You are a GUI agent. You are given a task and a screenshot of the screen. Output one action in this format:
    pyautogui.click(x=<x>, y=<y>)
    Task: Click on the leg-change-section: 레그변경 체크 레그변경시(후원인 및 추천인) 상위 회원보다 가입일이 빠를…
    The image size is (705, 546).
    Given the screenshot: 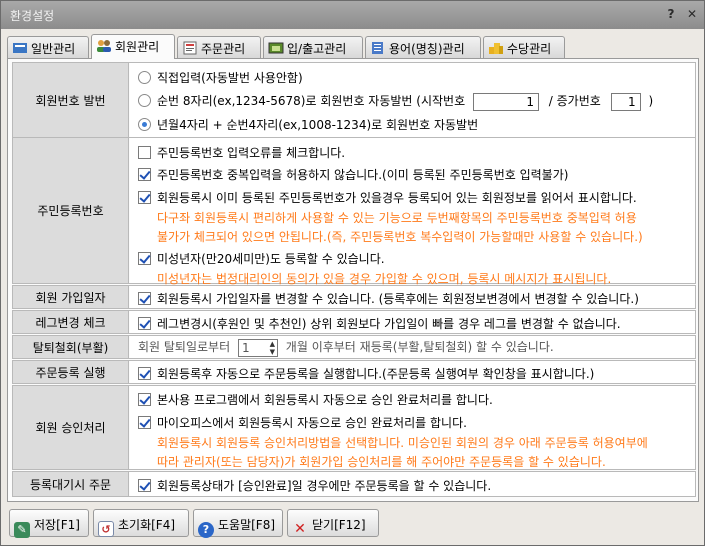 What is the action you would take?
    pyautogui.click(x=354, y=322)
    